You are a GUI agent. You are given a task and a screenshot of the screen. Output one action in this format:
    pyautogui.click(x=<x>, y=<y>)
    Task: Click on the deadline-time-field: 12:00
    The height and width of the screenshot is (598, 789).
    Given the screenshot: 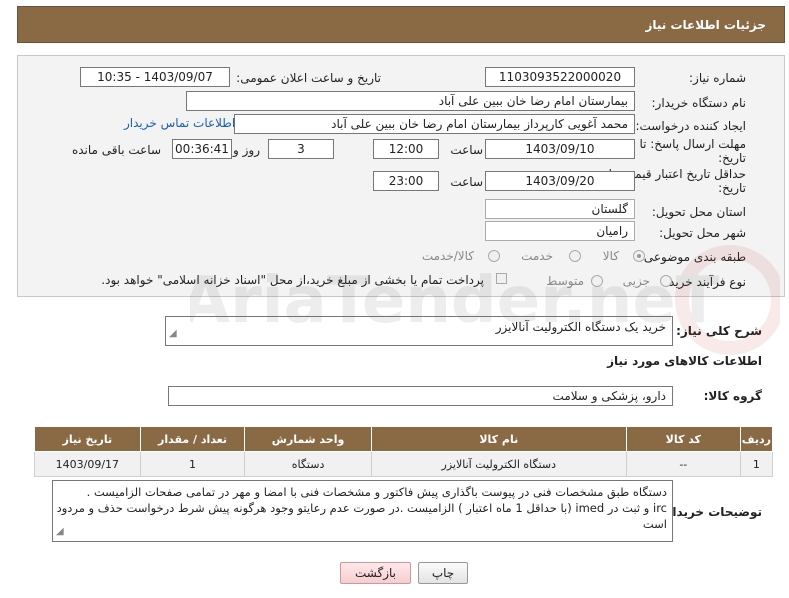 What is the action you would take?
    pyautogui.click(x=406, y=149)
    